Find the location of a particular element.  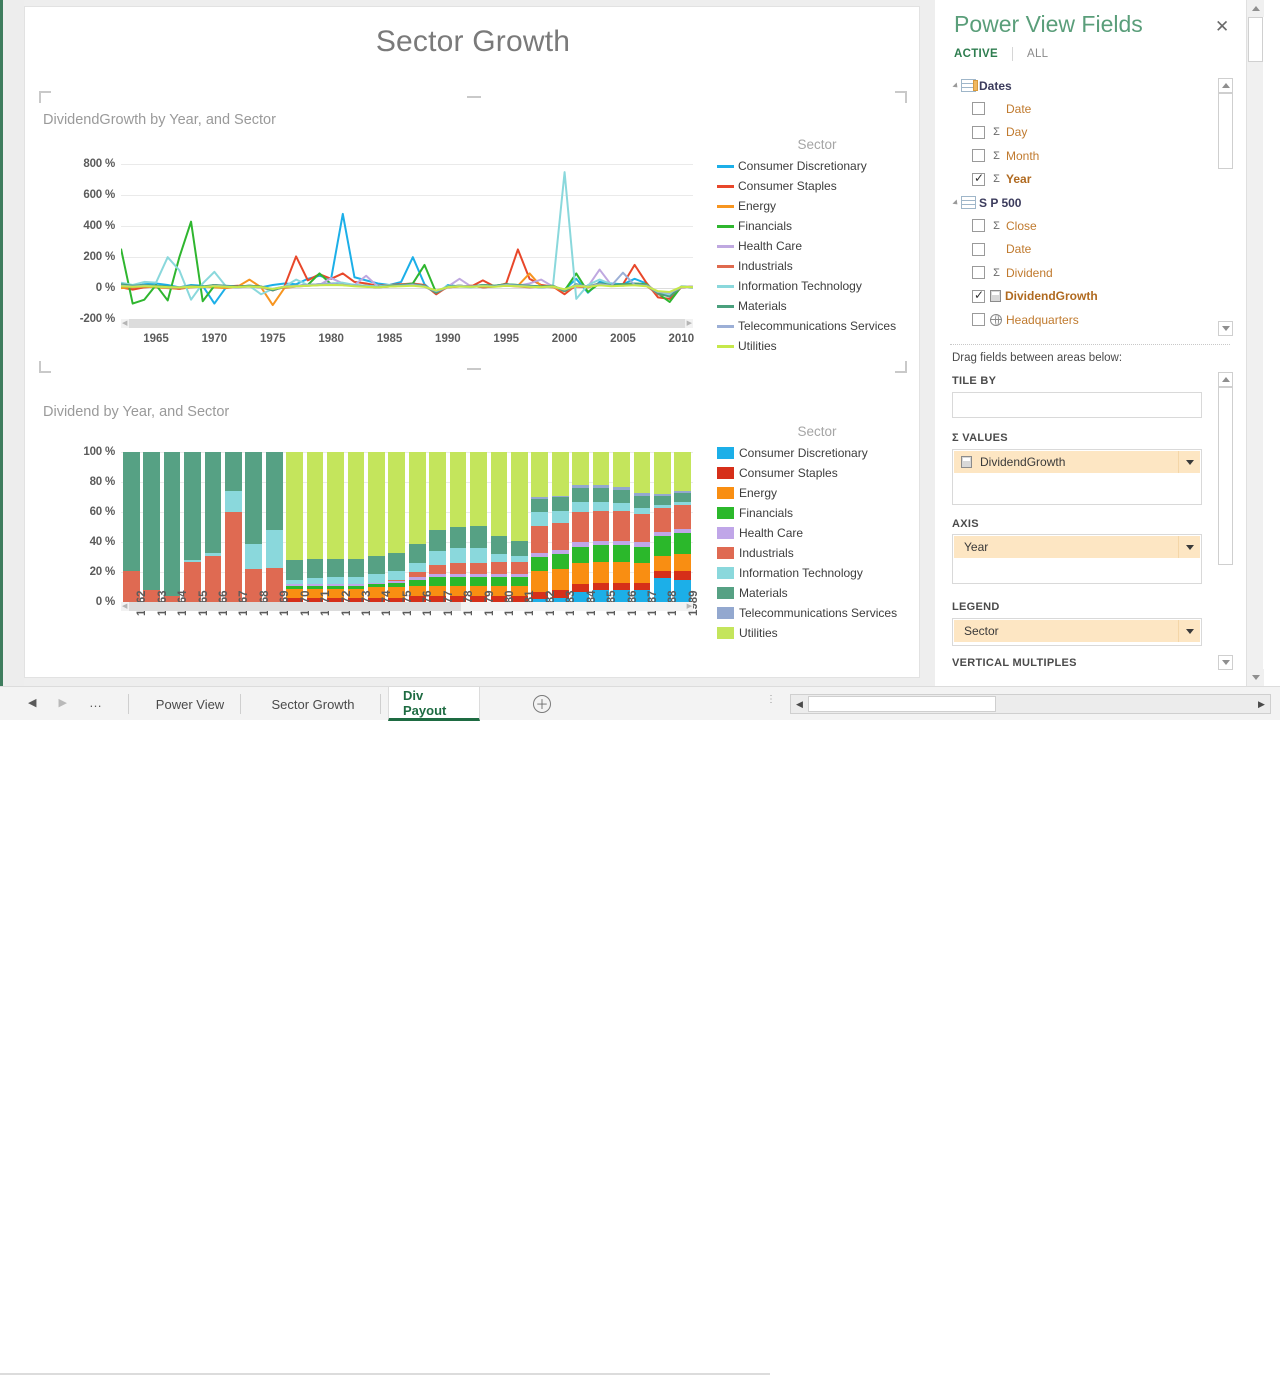

bar-chart-hscrollbar: ◀ ▶ is located at coordinates (407, 606).